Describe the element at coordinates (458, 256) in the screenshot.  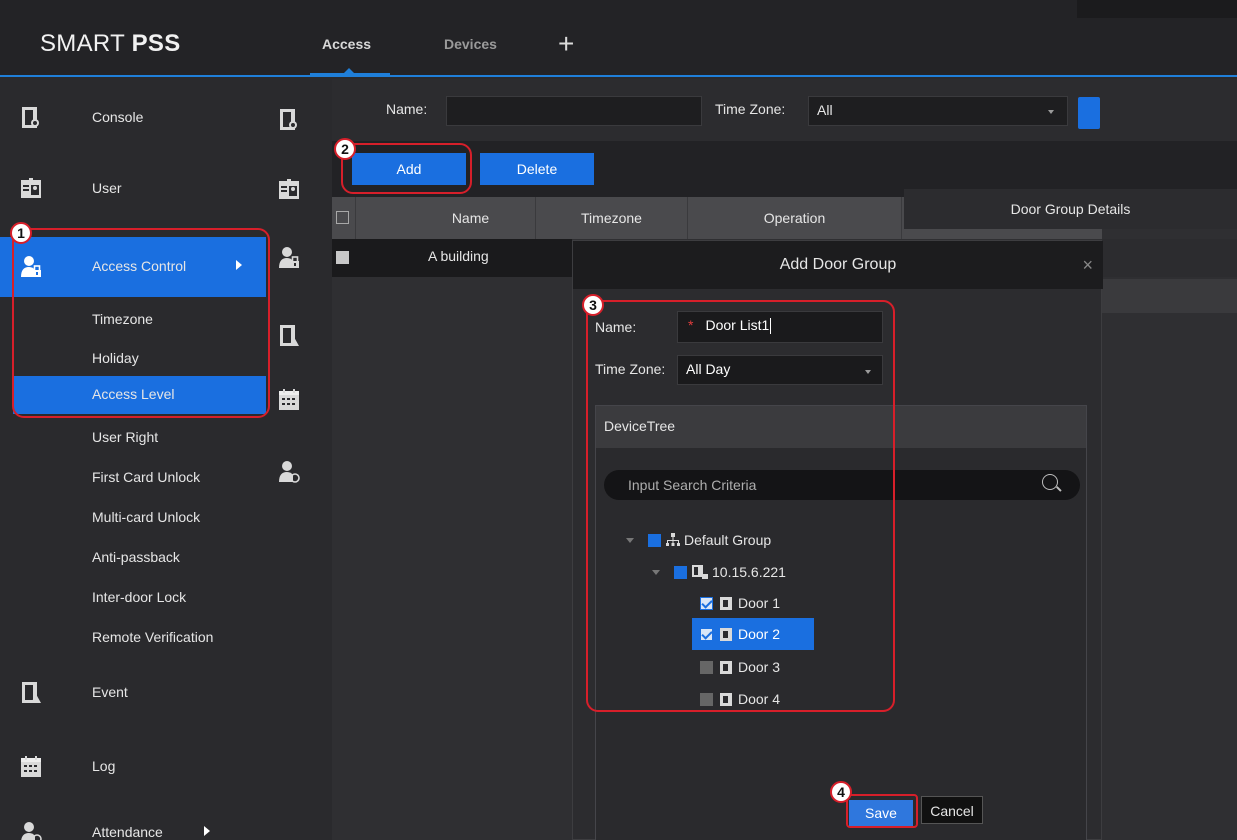
I see `row-name-cell: A building` at that location.